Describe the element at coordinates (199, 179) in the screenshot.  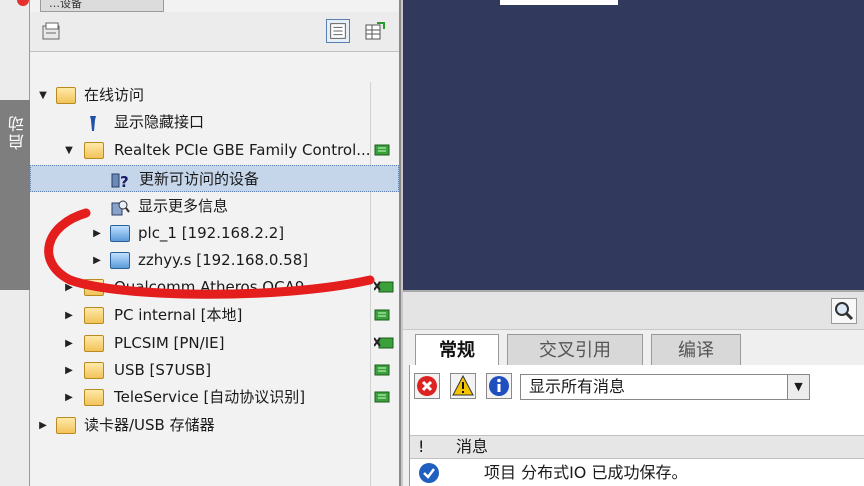
I see `tree-item-label: 更新可访问的设备` at that location.